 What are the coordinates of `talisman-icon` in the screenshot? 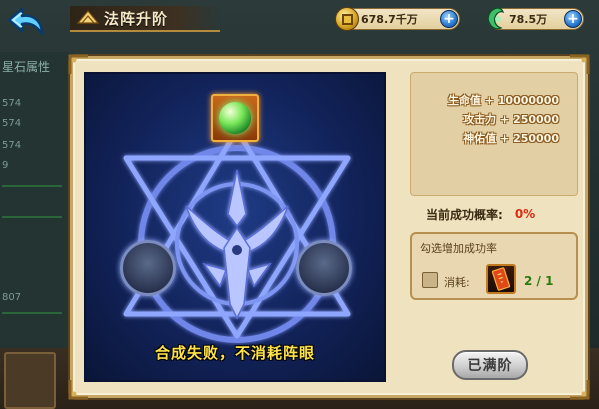 It's located at (501, 279).